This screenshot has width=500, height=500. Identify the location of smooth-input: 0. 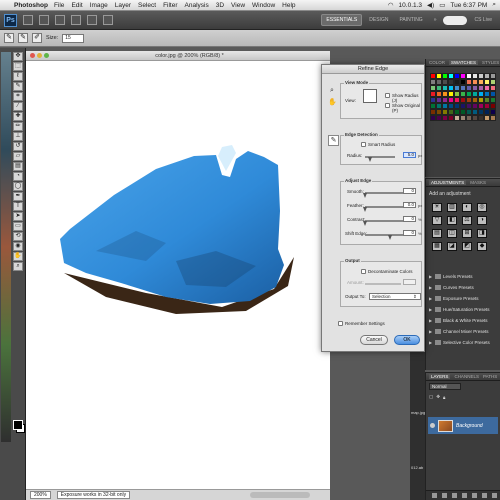
(409, 191).